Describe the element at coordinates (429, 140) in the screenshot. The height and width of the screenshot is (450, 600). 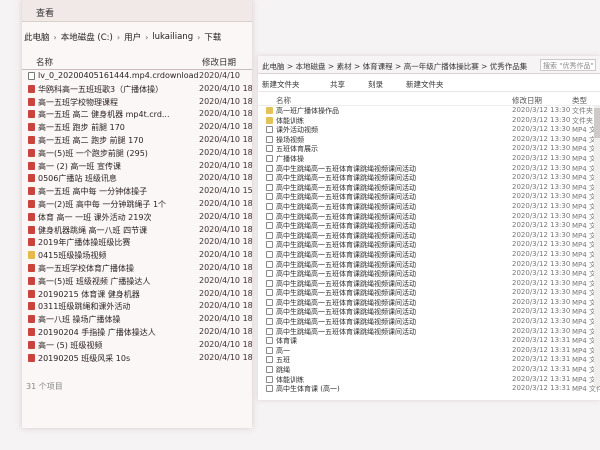
I see `file-row: 操场视频 2020/3/12 13:30 MP4 文件` at that location.